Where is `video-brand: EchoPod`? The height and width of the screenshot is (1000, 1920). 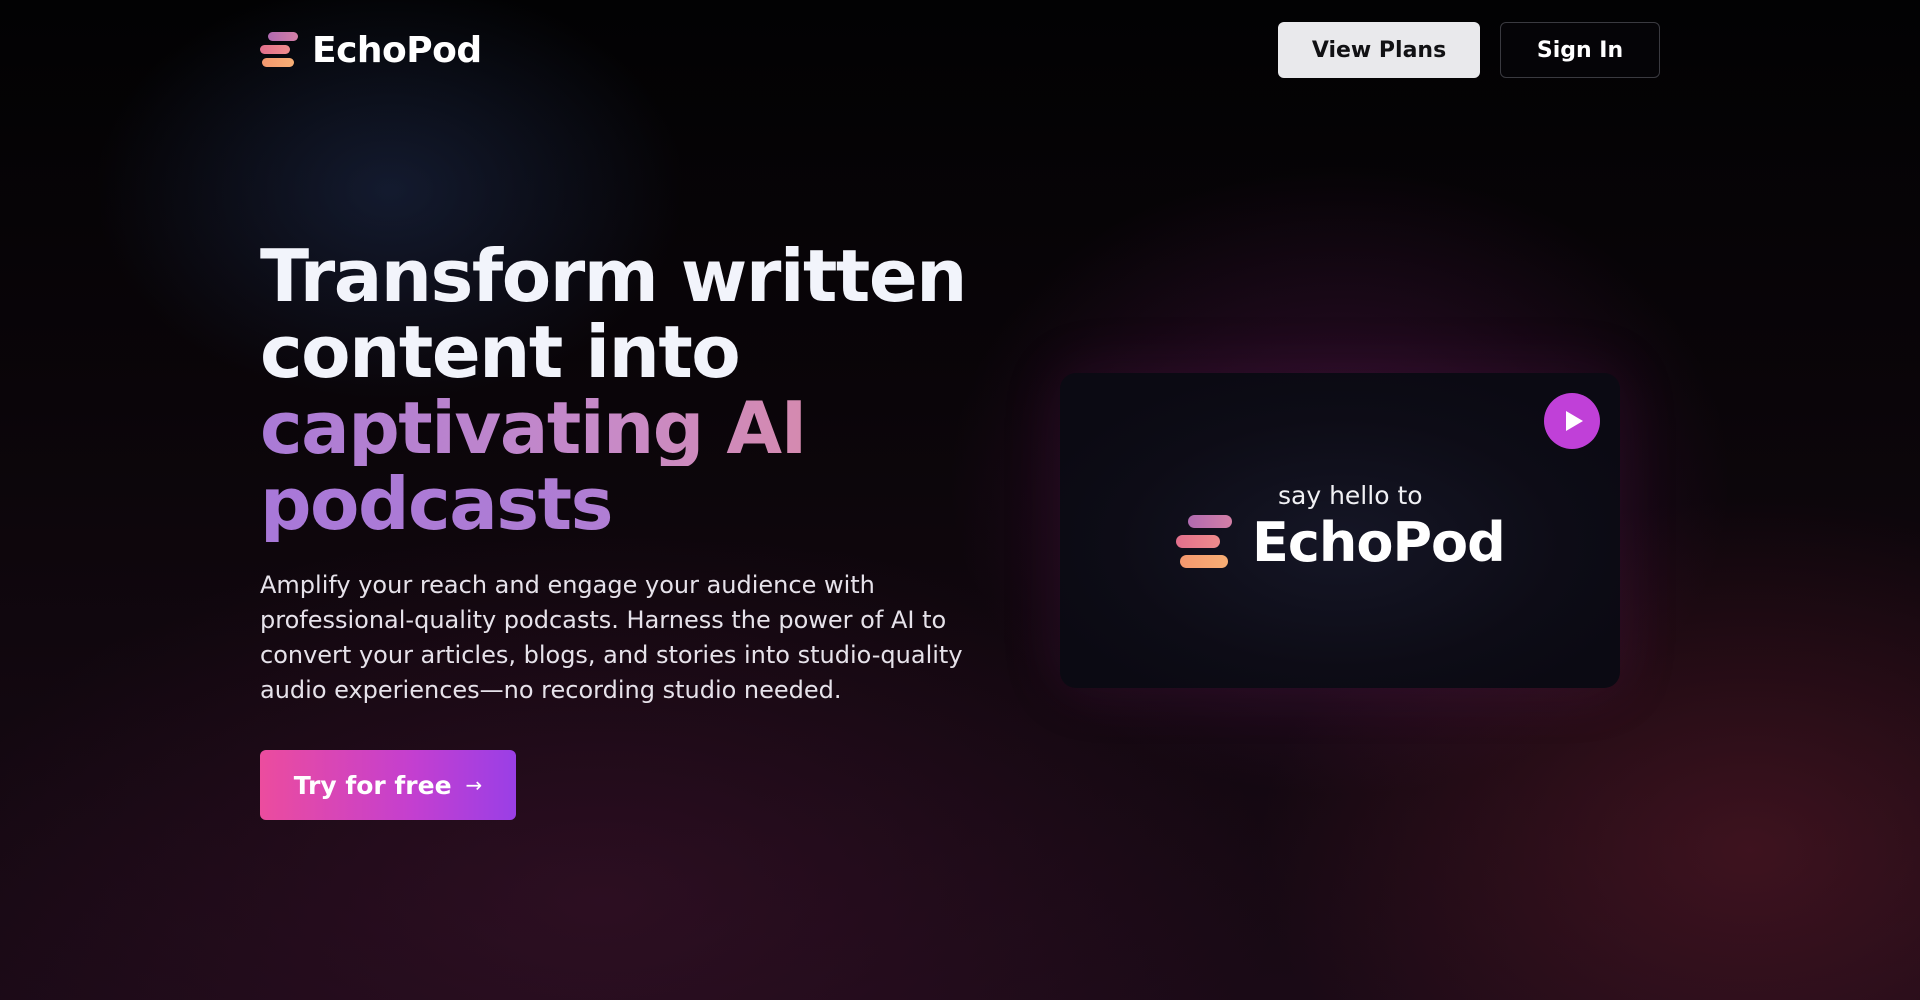 video-brand: EchoPod is located at coordinates (1341, 542).